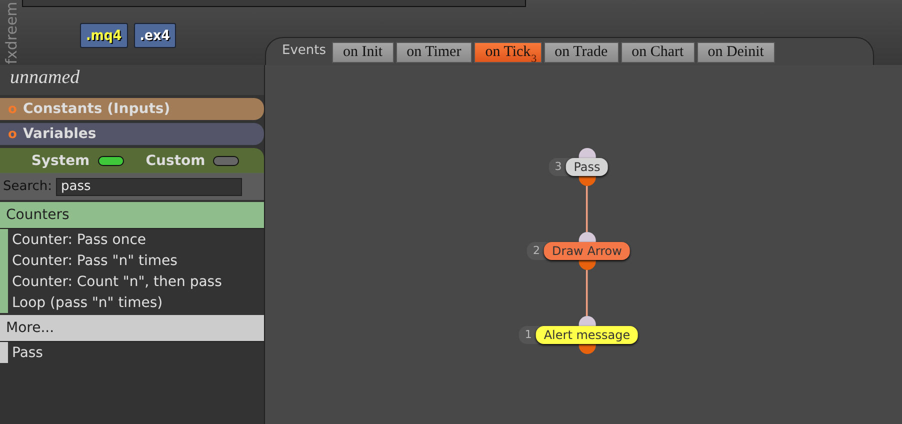 The image size is (902, 424). Describe the element at coordinates (132, 80) in the screenshot. I see `project-name: unnamed` at that location.